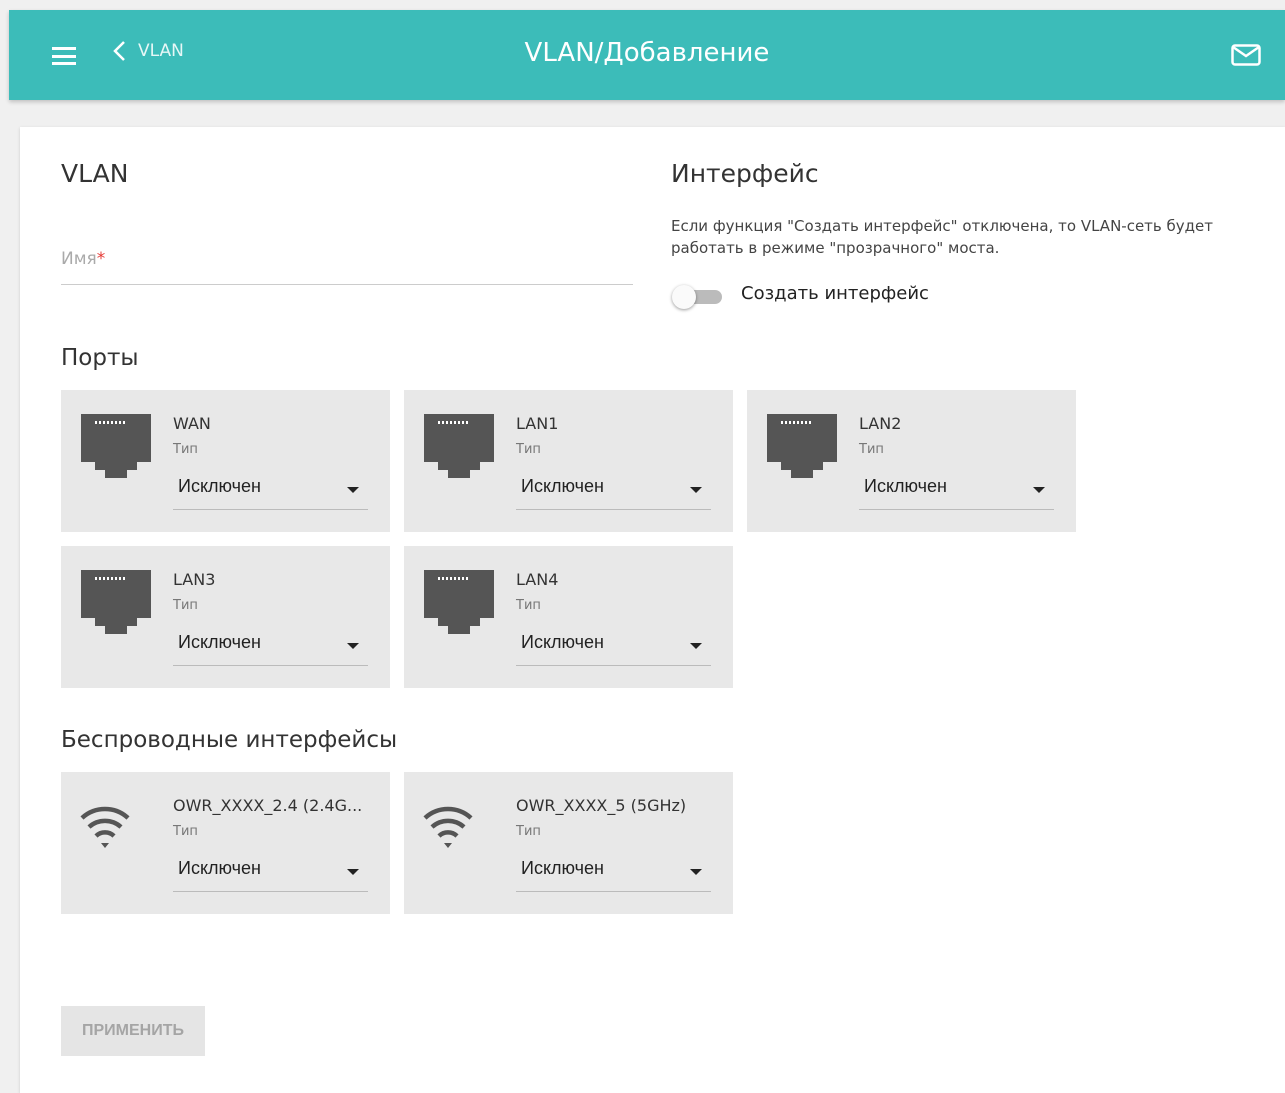 The image size is (1285, 1093). What do you see at coordinates (225, 617) in the screenshot?
I see `port-tile-lan3: LAN3 Тип Исключен` at bounding box center [225, 617].